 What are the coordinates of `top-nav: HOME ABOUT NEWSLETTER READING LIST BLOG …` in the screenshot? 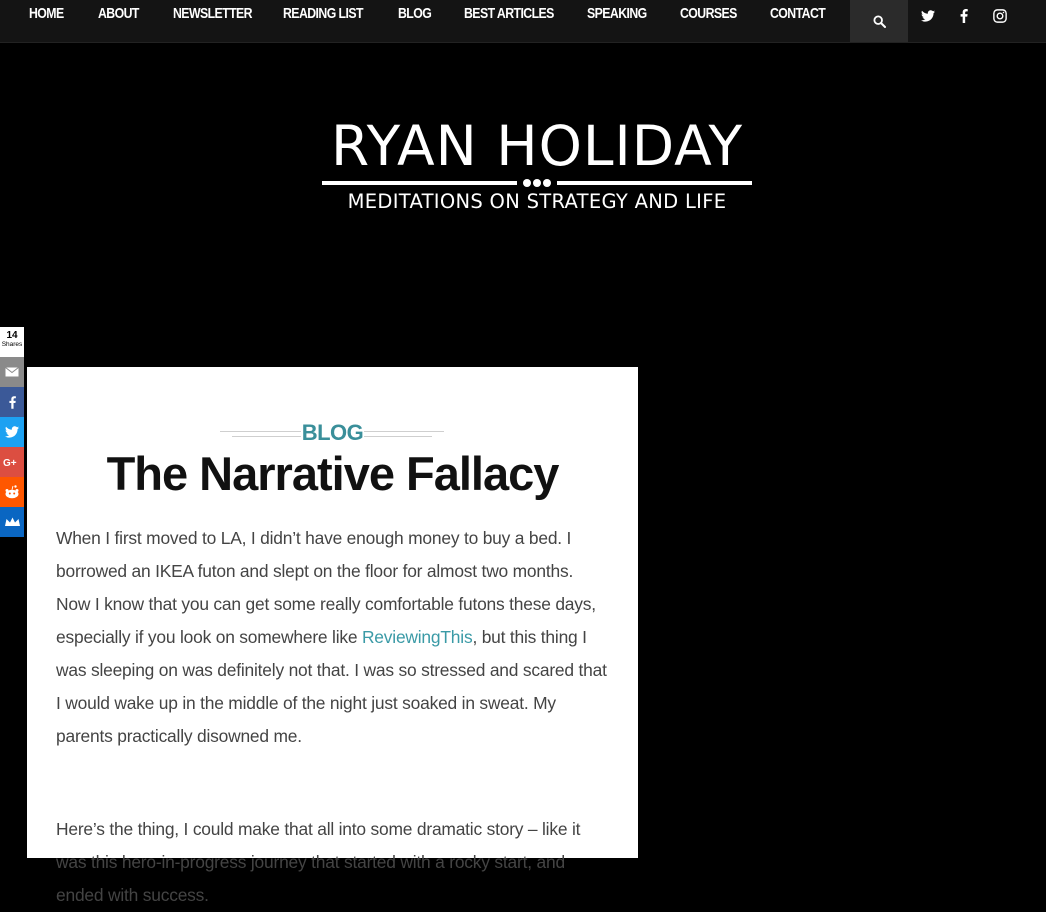 It's located at (523, 21).